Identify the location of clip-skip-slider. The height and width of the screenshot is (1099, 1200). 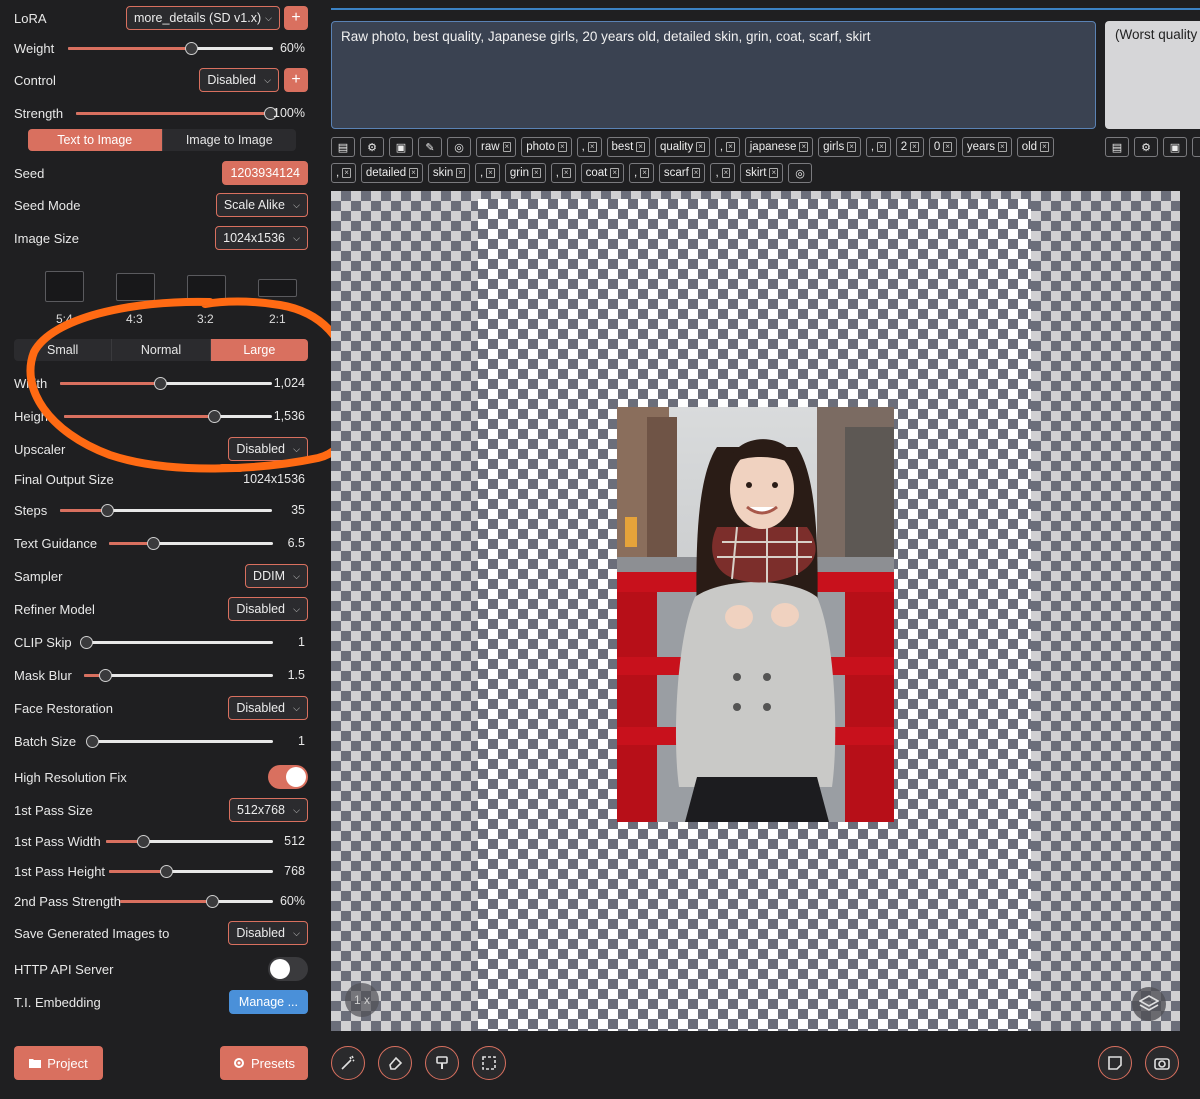
(176, 642).